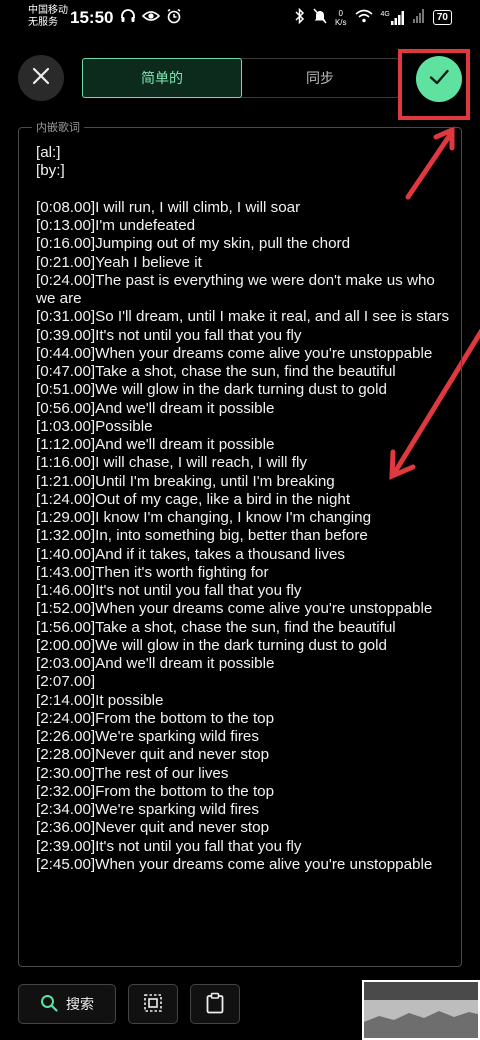 Image resolution: width=480 pixels, height=1040 pixels. I want to click on close-button, so click(41, 78).